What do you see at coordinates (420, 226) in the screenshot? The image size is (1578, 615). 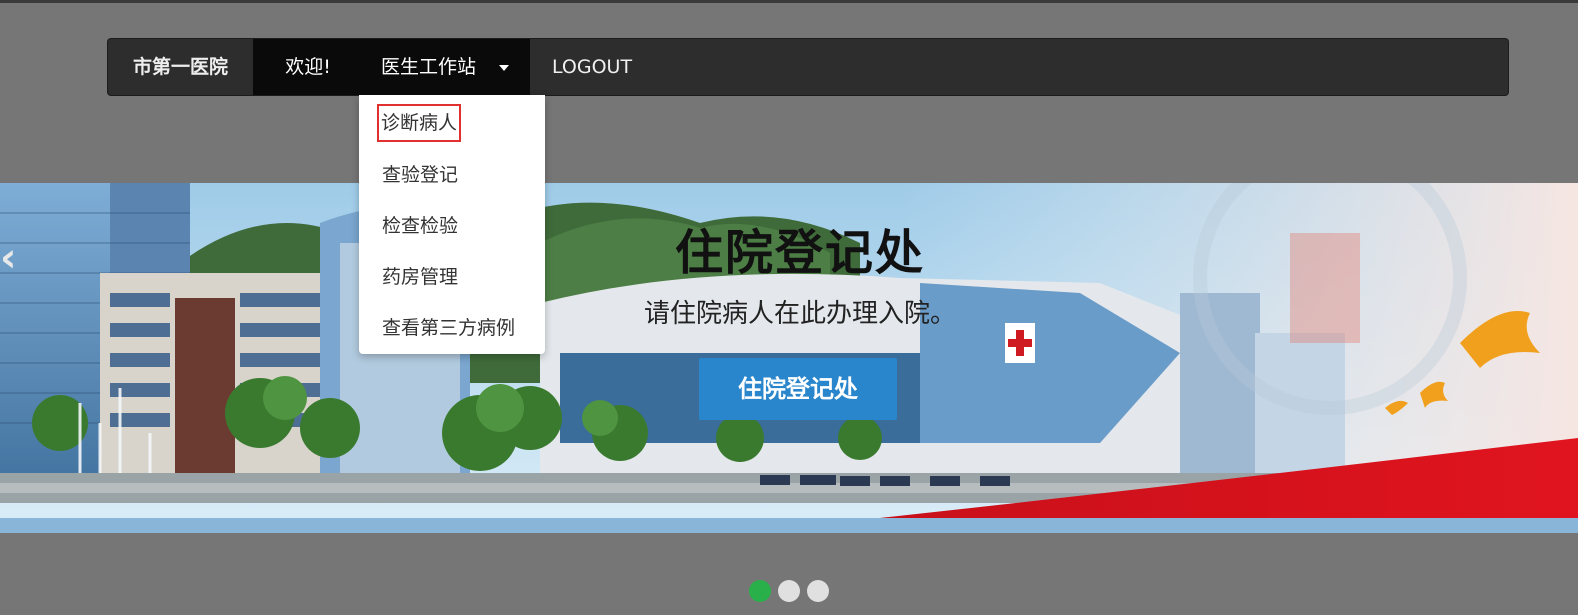 I see `menu-item-examination: 检查检验` at bounding box center [420, 226].